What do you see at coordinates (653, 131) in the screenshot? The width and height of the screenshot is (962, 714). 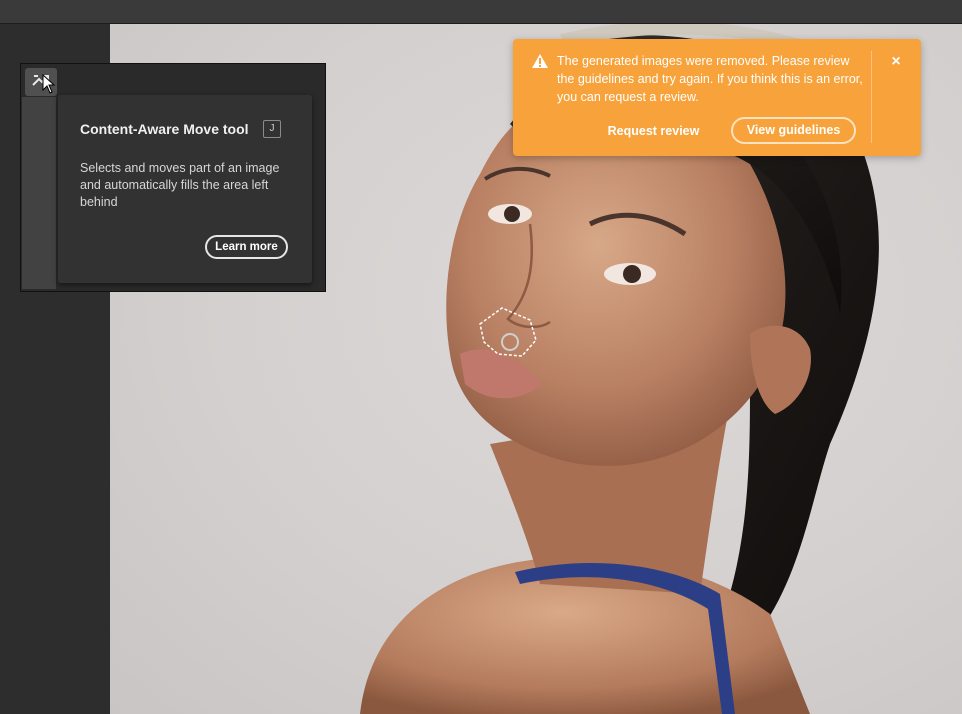 I see `request-review-button: Request review` at bounding box center [653, 131].